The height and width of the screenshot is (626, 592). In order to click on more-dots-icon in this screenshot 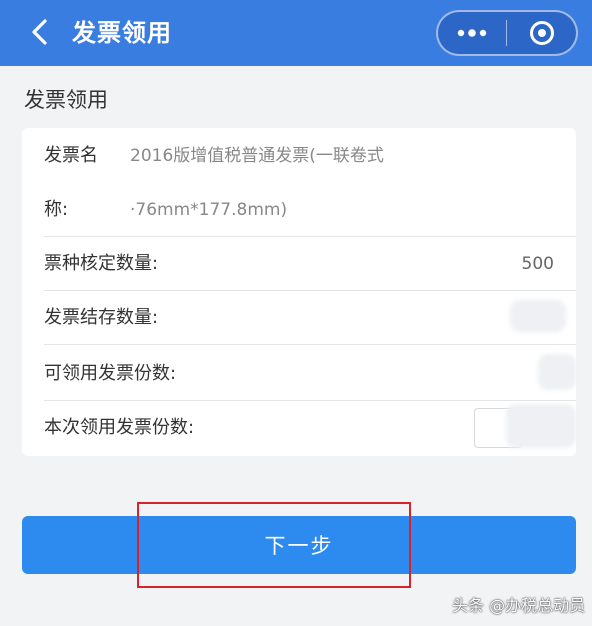, I will do `click(472, 33)`.